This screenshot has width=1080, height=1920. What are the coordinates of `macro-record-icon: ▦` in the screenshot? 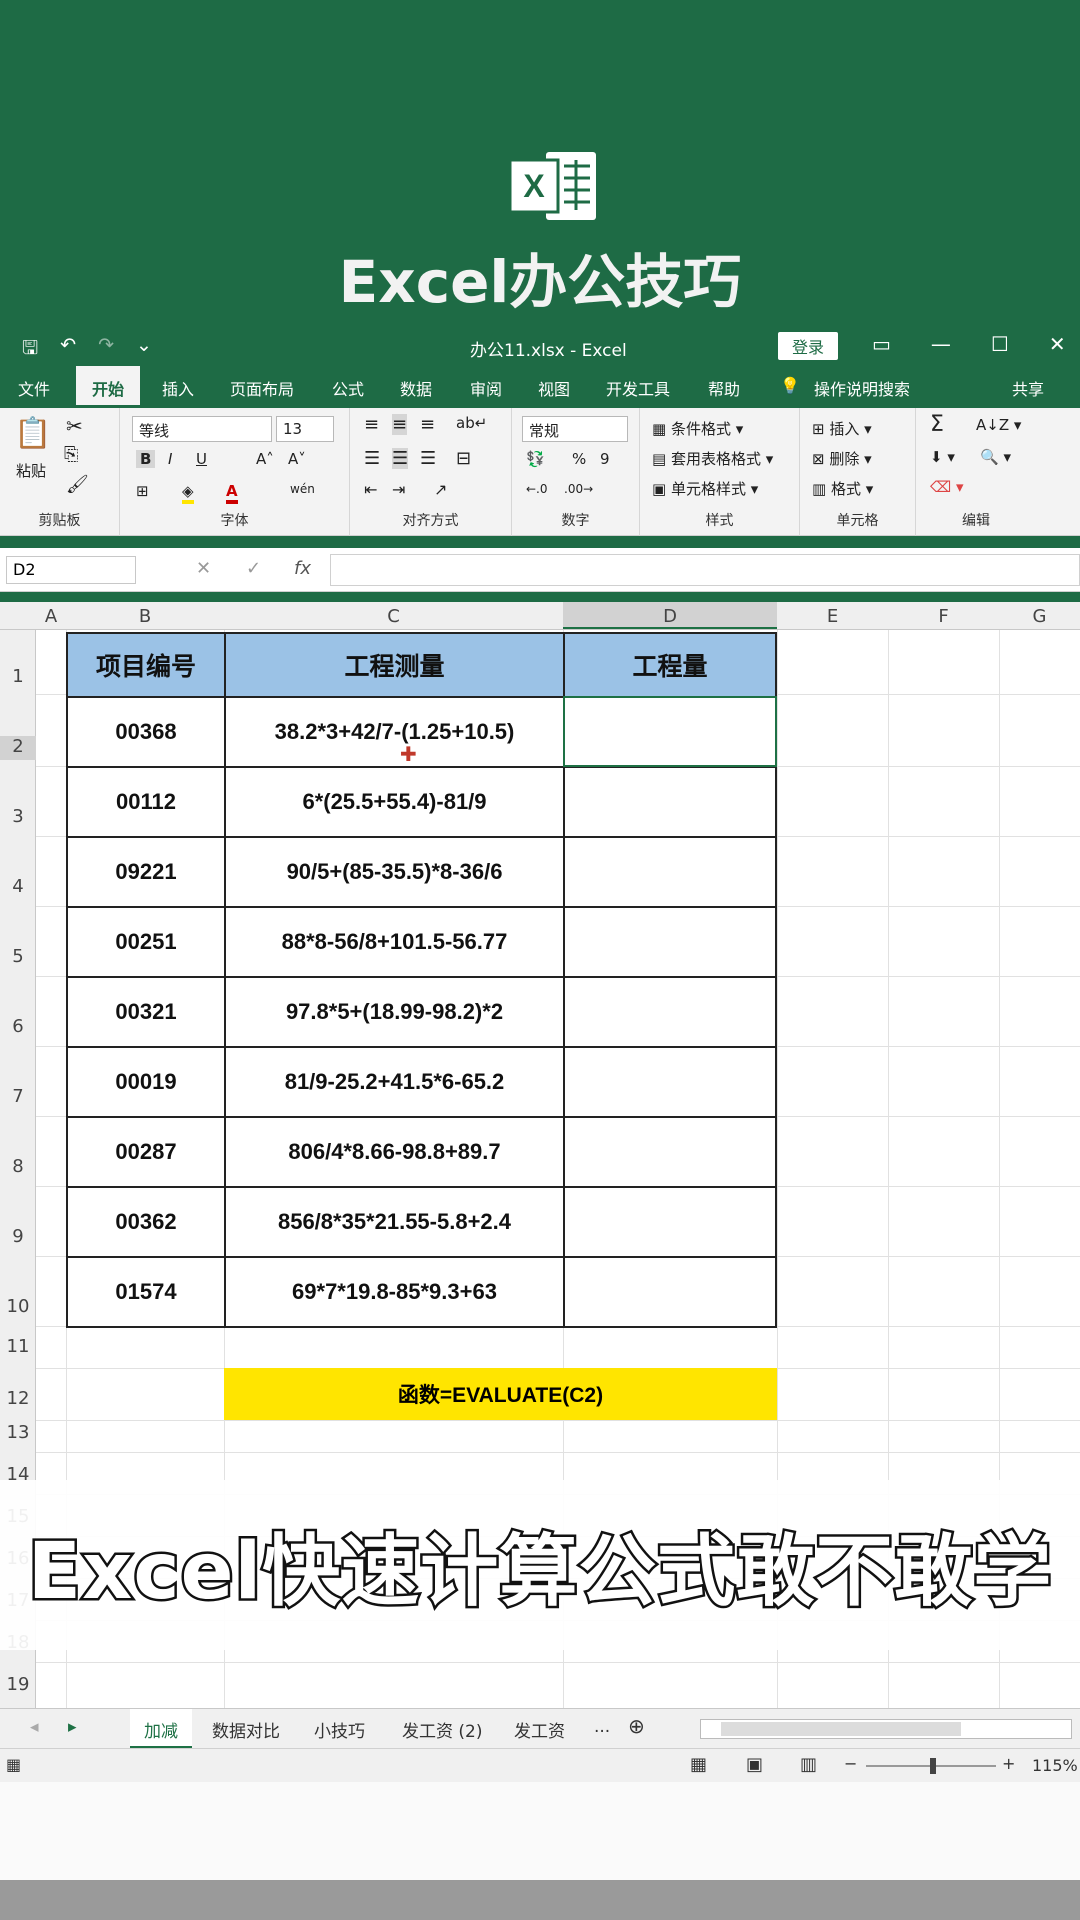 It's located at (13, 1764).